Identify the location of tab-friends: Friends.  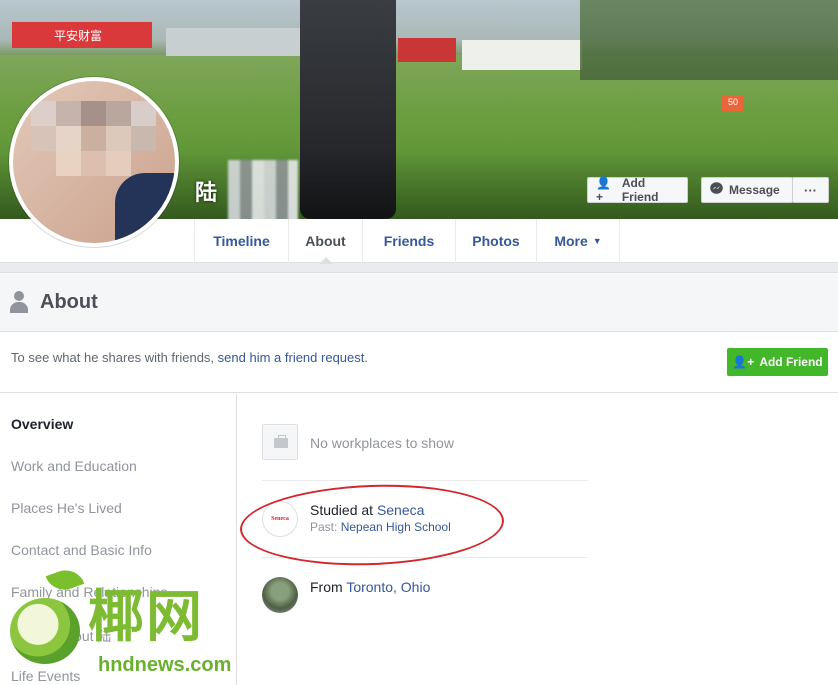
(408, 241).